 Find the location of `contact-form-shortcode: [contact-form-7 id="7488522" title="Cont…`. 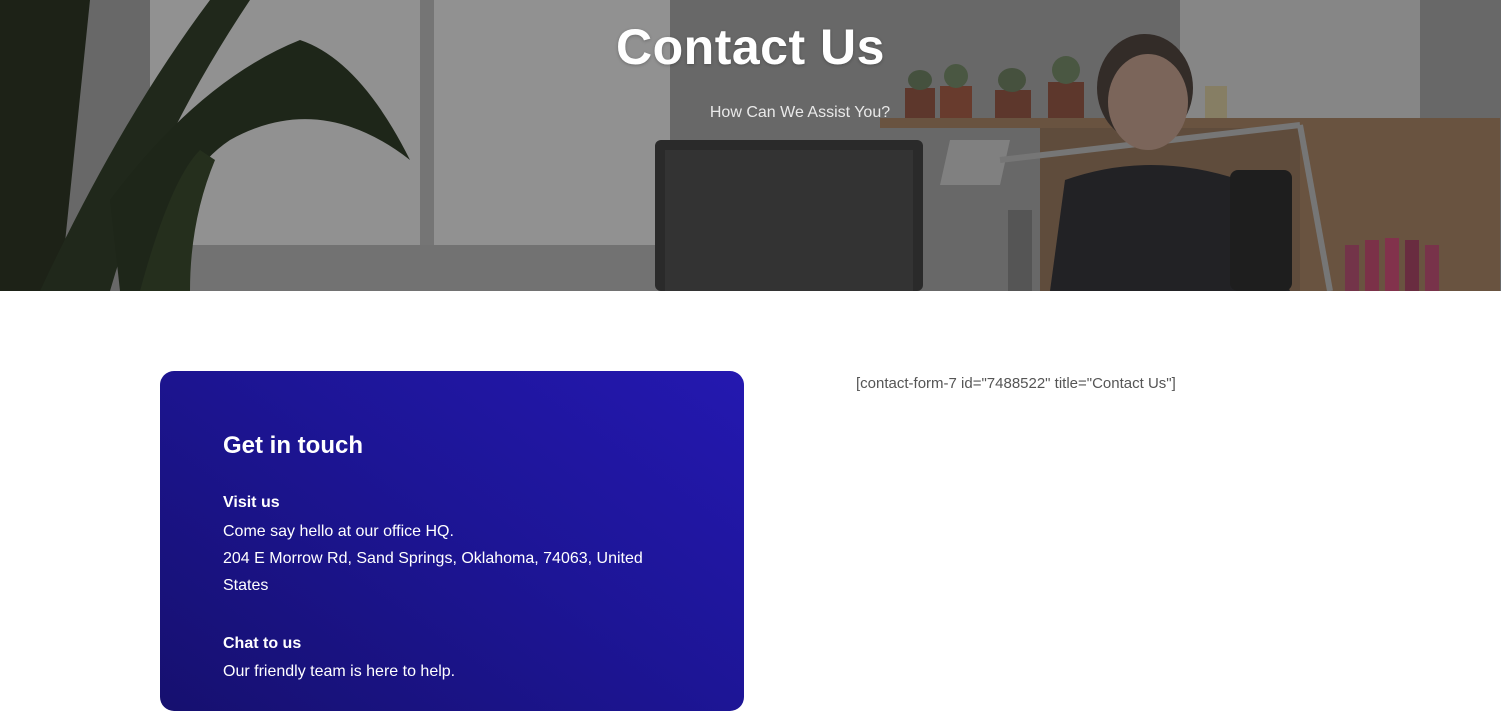

contact-form-shortcode: [contact-form-7 id="7488522" title="Cont… is located at coordinates (1016, 383).